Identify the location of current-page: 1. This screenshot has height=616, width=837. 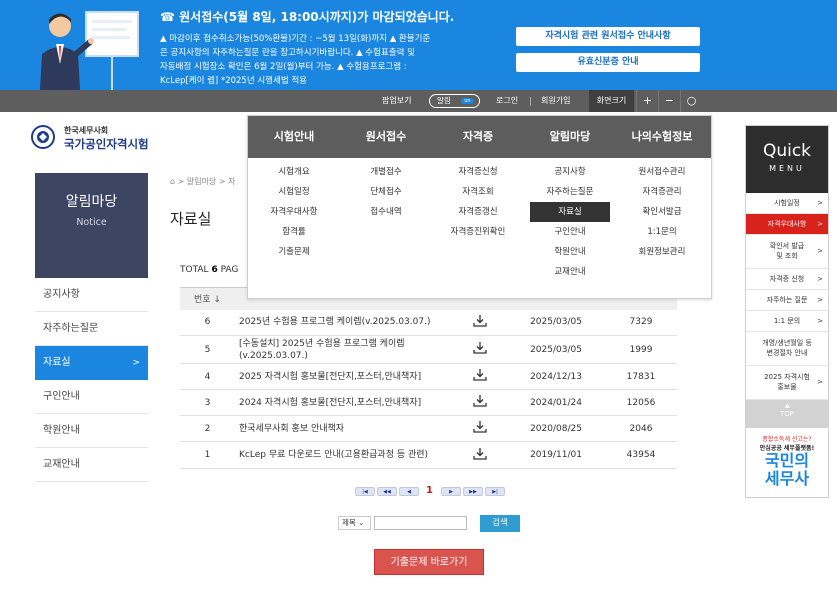
(429, 490).